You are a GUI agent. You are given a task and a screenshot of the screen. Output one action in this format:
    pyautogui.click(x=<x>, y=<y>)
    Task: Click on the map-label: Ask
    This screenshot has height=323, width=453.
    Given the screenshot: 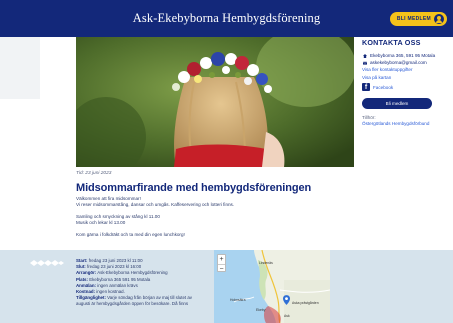 What is the action you would take?
    pyautogui.click(x=287, y=316)
    